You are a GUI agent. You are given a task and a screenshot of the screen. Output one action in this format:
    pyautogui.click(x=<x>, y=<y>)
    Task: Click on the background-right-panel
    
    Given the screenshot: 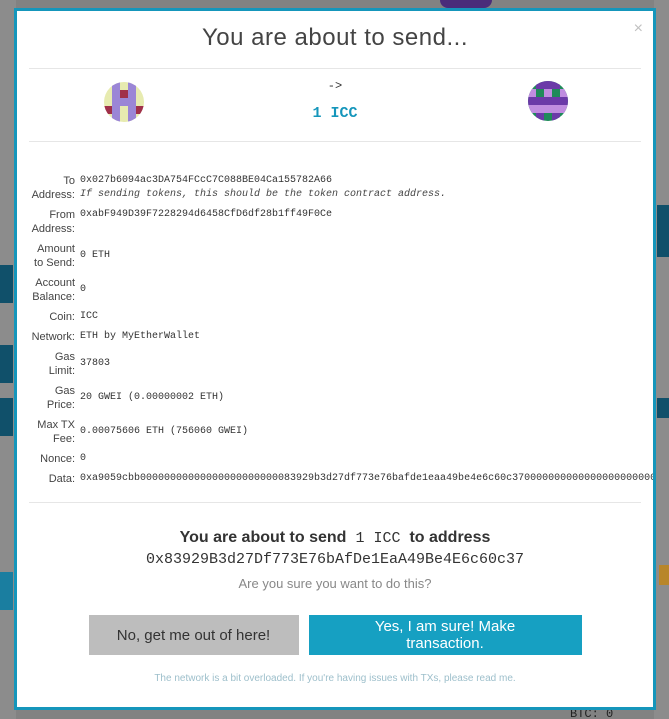 What is the action you would take?
    pyautogui.click(x=661, y=359)
    